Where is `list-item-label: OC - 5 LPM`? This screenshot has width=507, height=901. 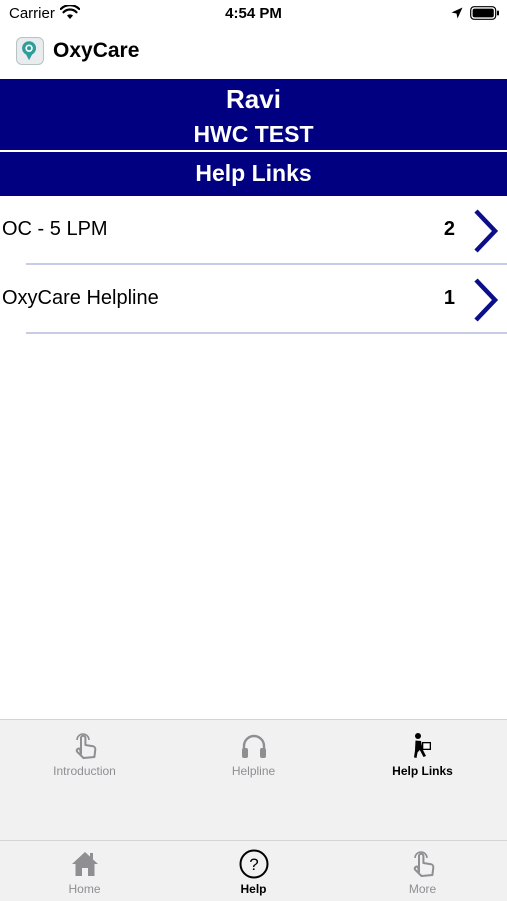 list-item-label: OC - 5 LPM is located at coordinates (55, 229).